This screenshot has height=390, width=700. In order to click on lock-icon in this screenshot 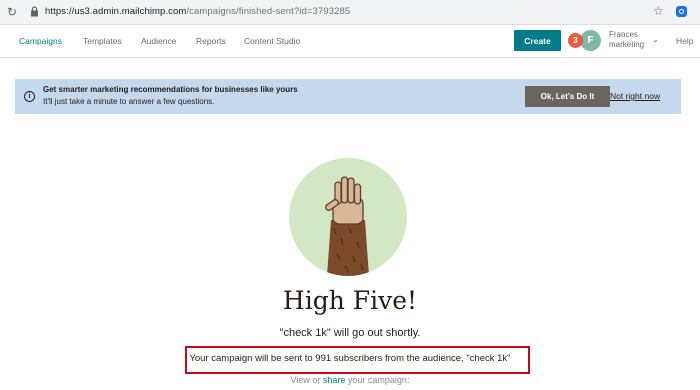, I will do `click(34, 11)`.